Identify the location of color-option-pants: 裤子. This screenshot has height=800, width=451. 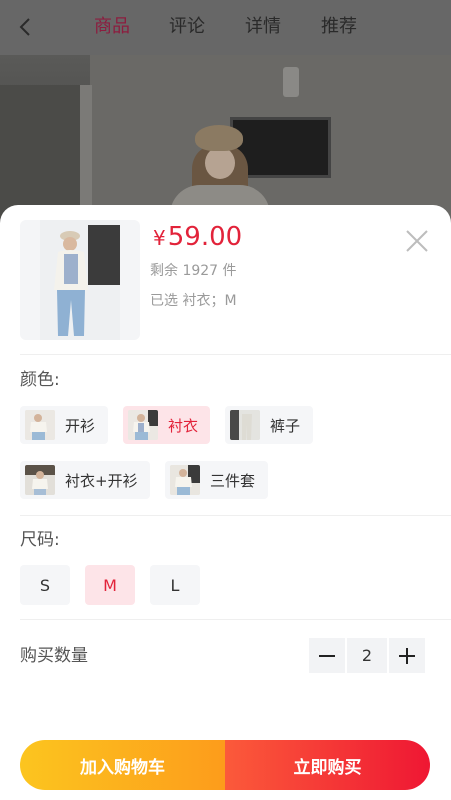
(269, 425).